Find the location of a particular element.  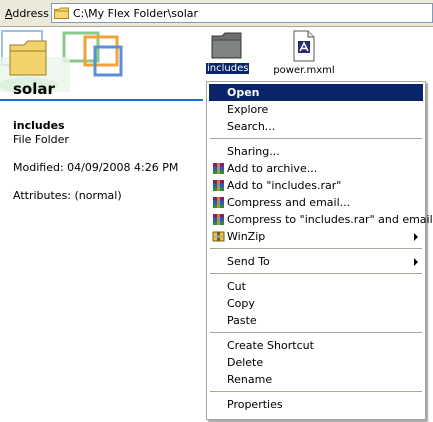

folder-title: solar is located at coordinates (34, 89).